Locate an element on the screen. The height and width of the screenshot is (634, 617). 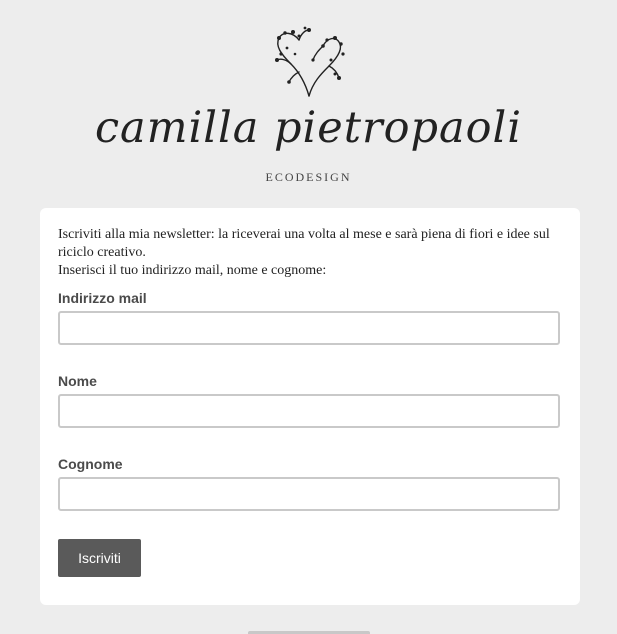
email-field is located at coordinates (309, 328).